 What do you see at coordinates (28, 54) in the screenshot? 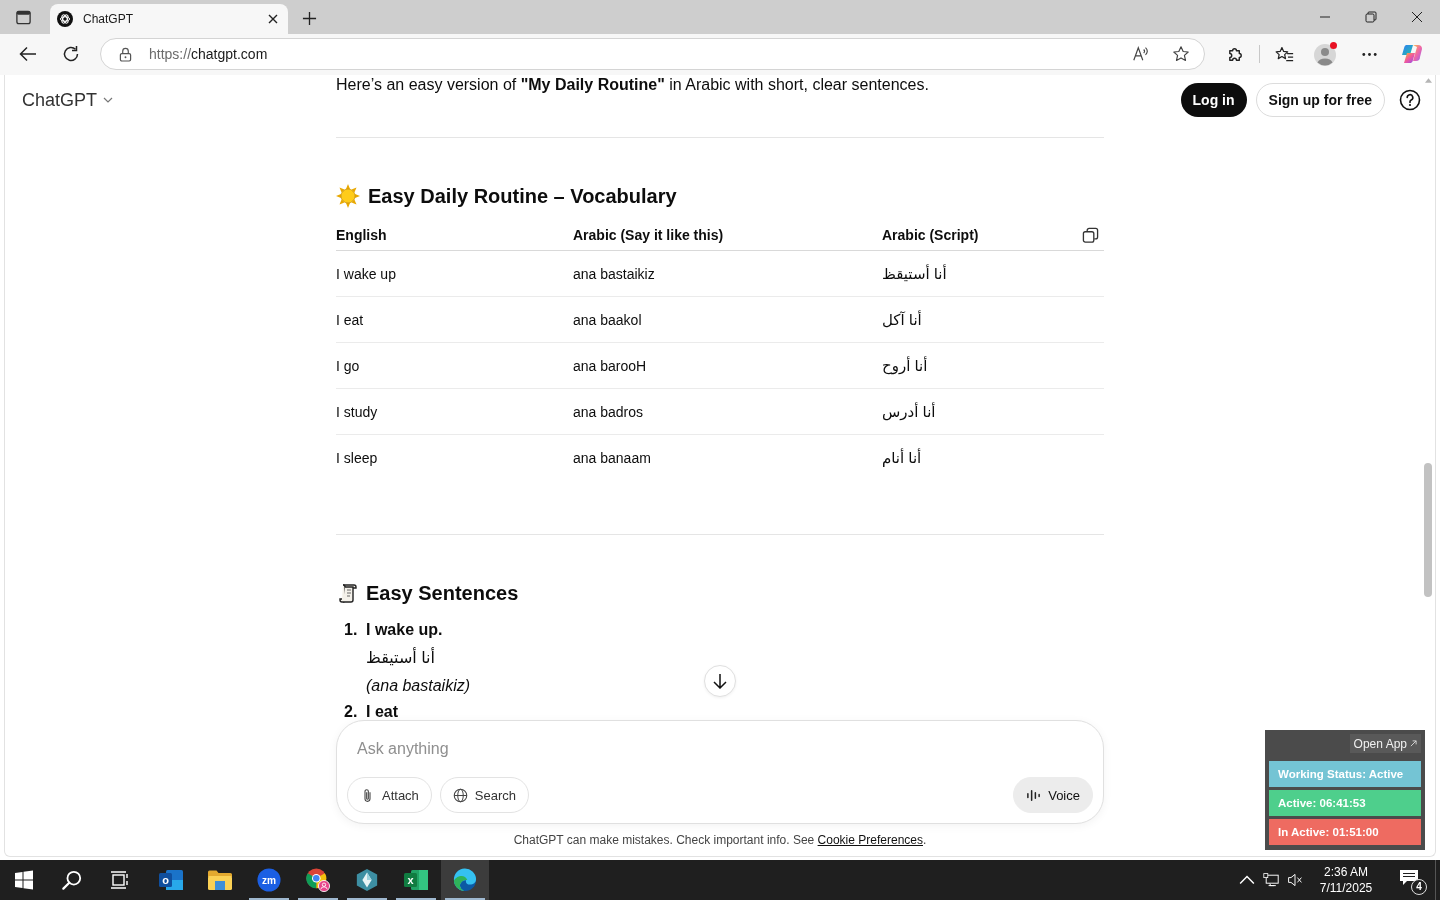
I see `back-arrow-icon` at bounding box center [28, 54].